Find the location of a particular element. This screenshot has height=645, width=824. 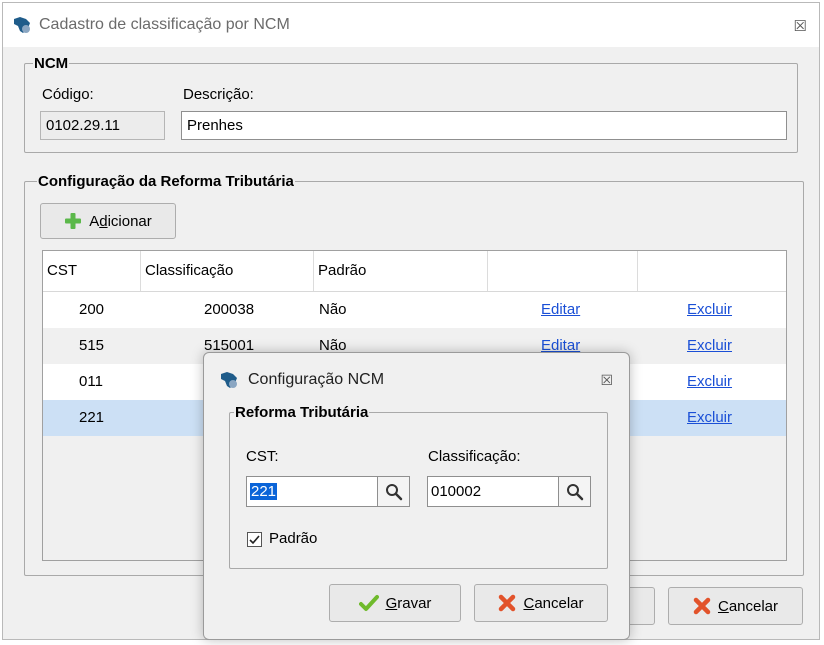

cst-search-button is located at coordinates (394, 491).